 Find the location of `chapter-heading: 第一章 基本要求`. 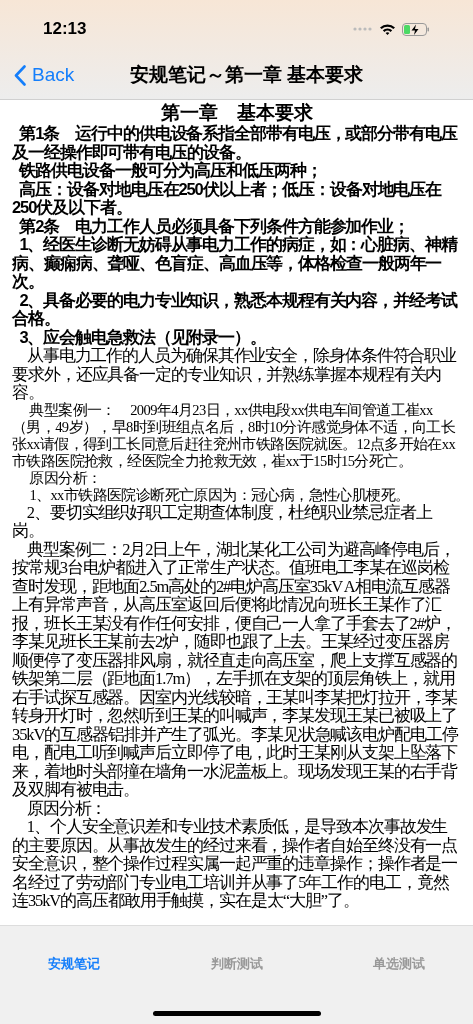

chapter-heading: 第一章 基本要求 is located at coordinates (236, 113).